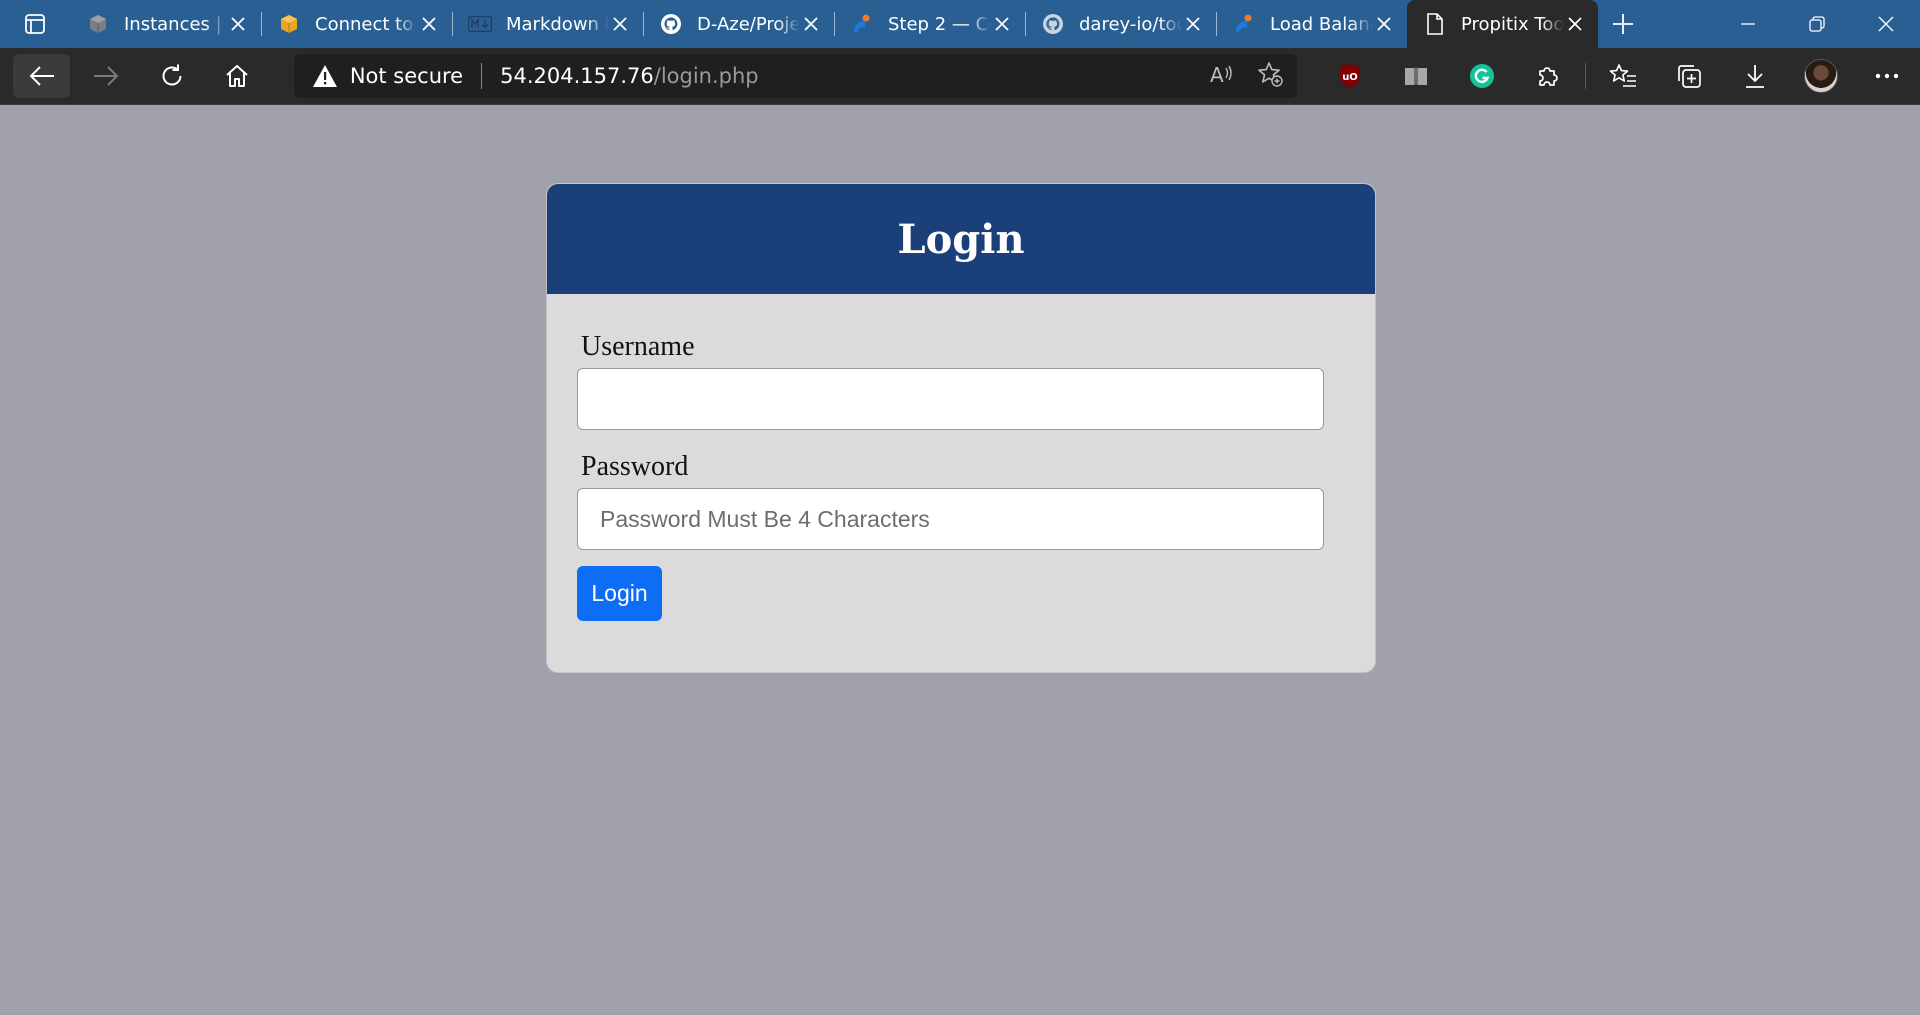 This screenshot has width=1920, height=1015. What do you see at coordinates (961, 457) in the screenshot?
I see `login-form: Username Password Login` at bounding box center [961, 457].